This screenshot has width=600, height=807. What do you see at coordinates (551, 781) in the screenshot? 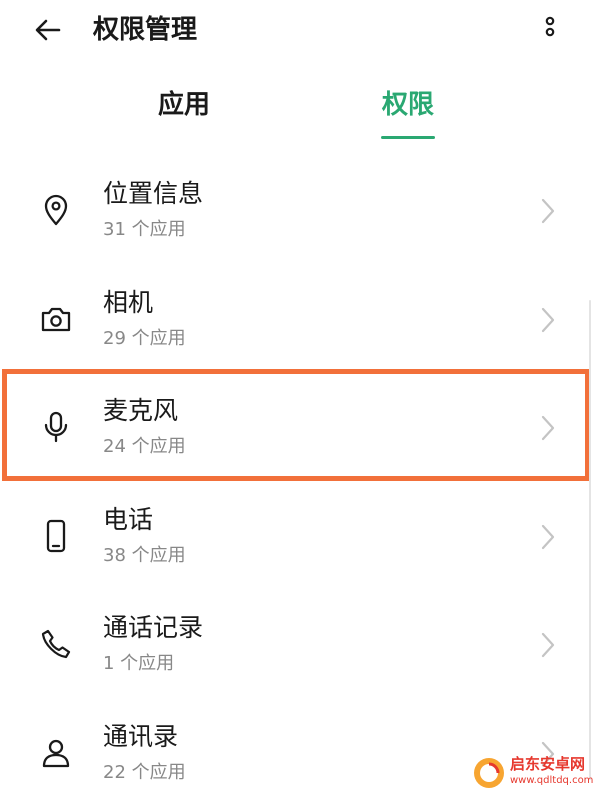
I see `watermark-url: www.qdltdq.com` at bounding box center [551, 781].